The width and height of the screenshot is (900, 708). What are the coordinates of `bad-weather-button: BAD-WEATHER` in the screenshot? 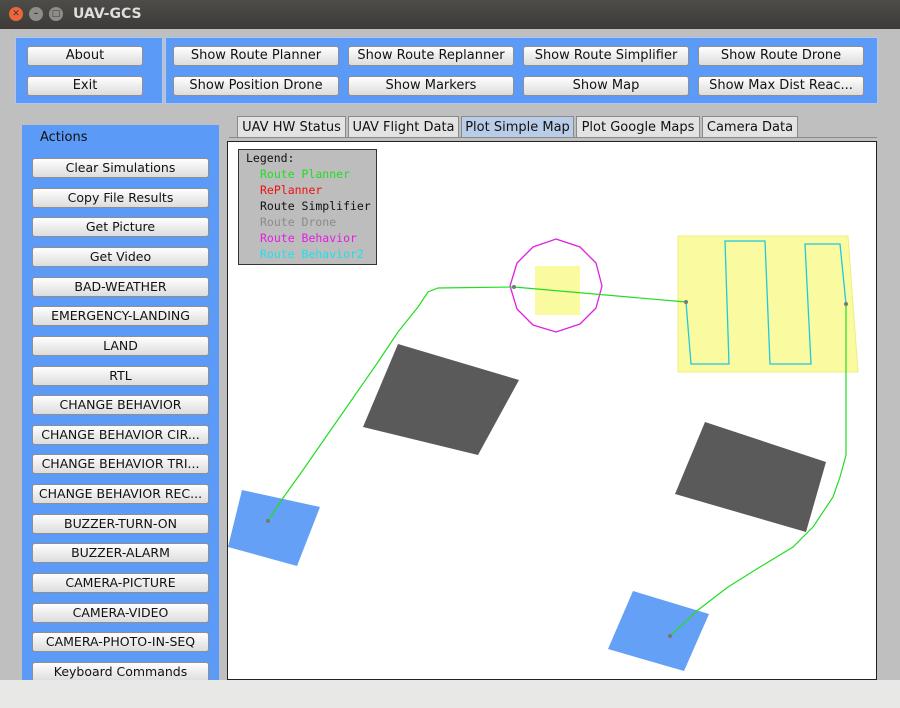 It's located at (120, 287).